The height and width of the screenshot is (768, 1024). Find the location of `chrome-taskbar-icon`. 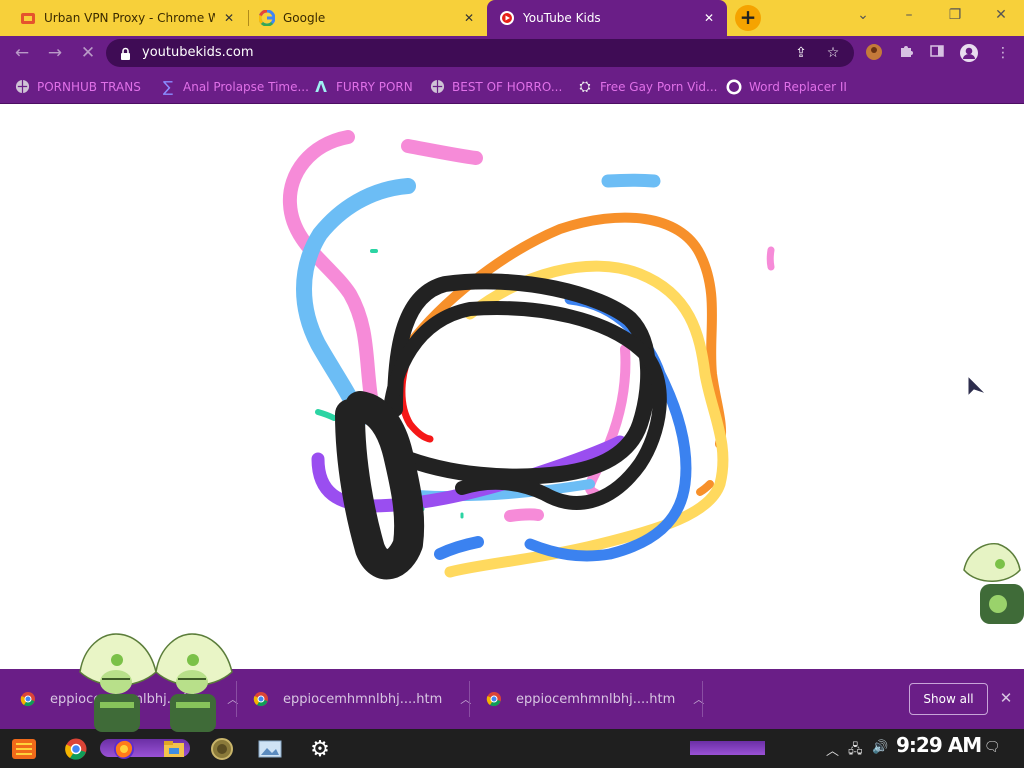

chrome-taskbar-icon is located at coordinates (76, 749).